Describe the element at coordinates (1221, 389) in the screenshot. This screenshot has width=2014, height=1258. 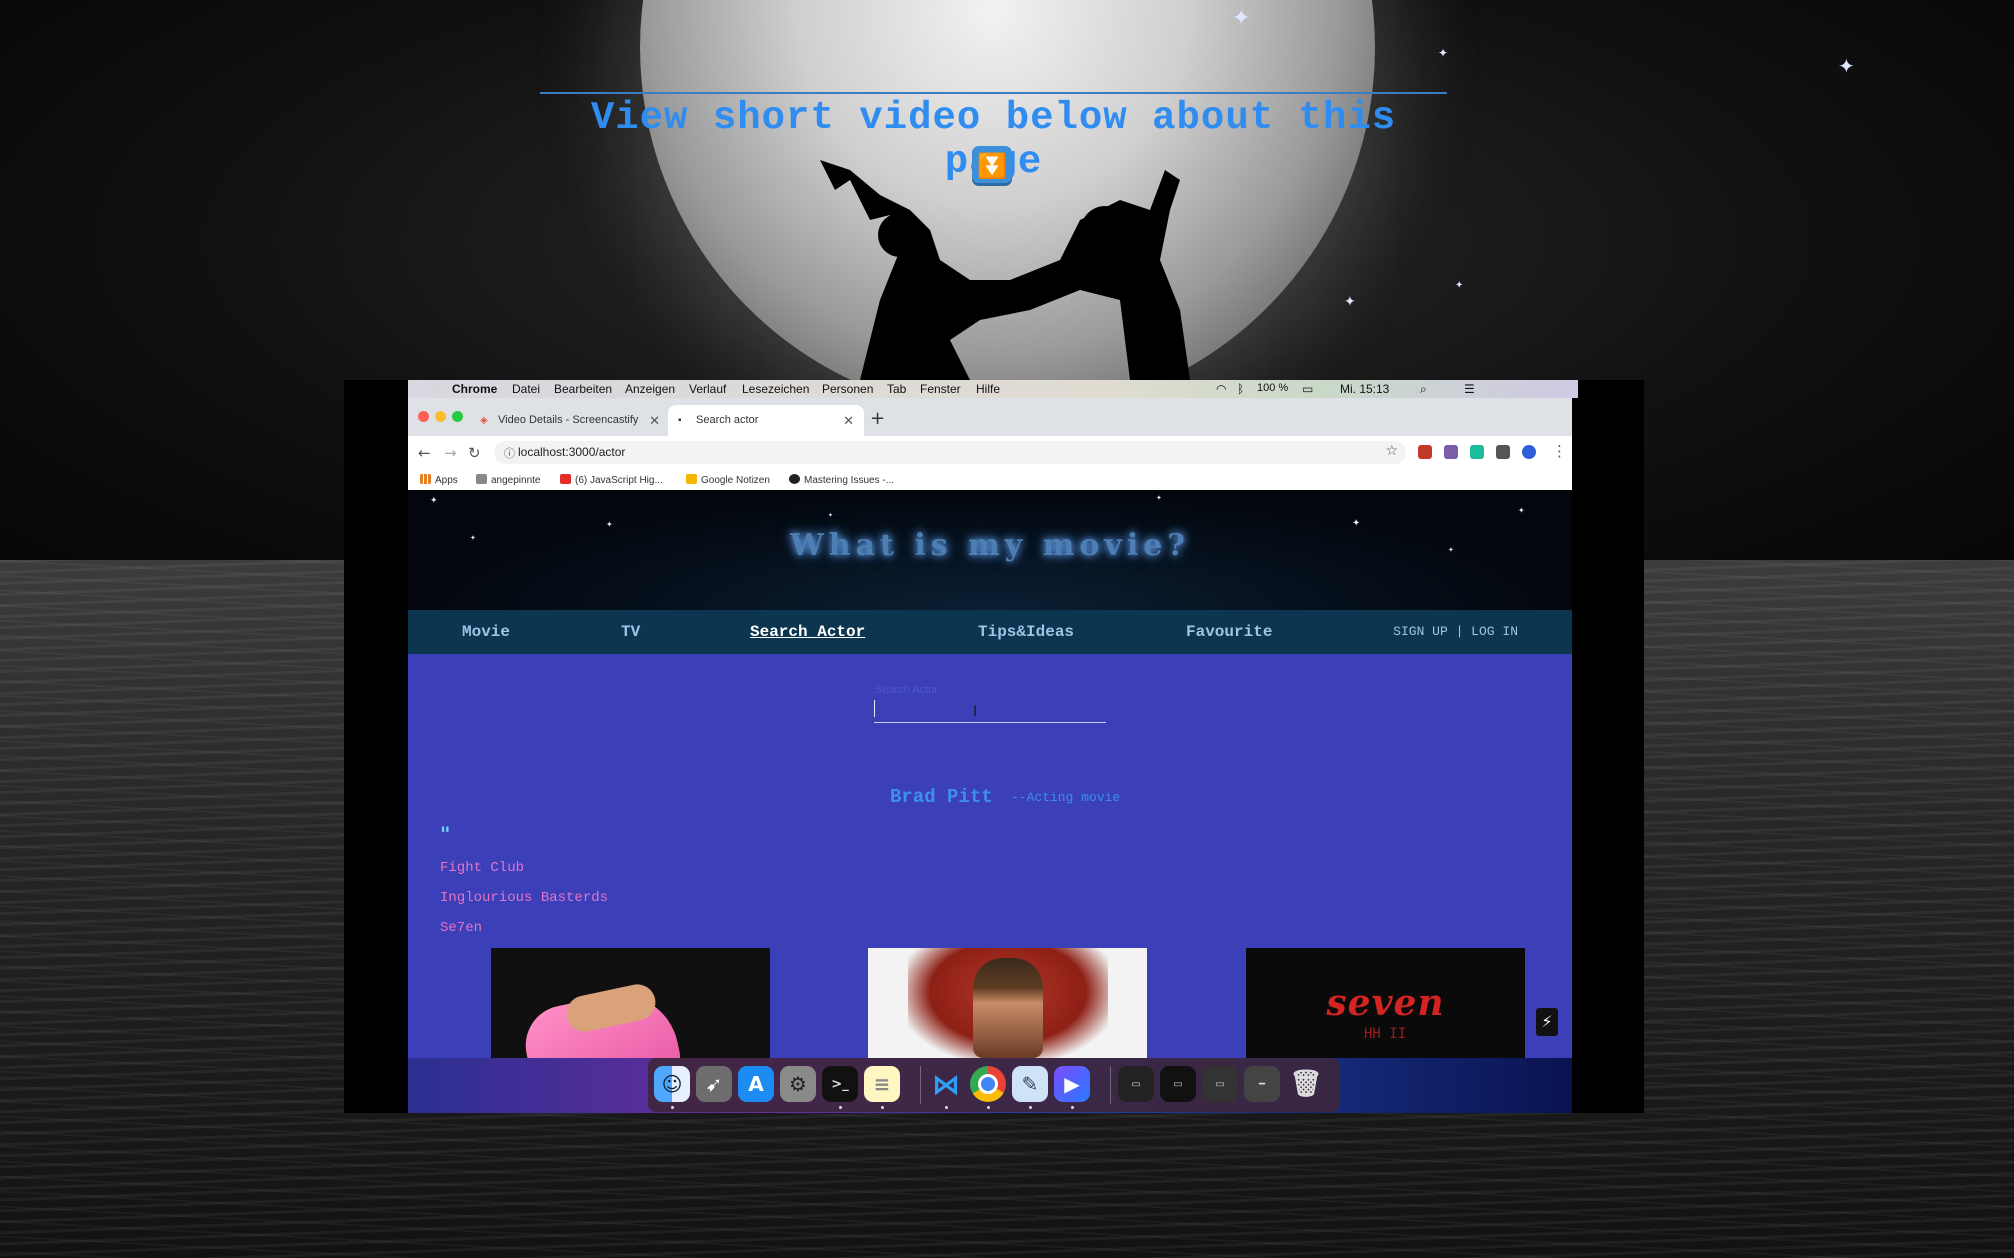
I see `wifi-icon: ◠` at that location.